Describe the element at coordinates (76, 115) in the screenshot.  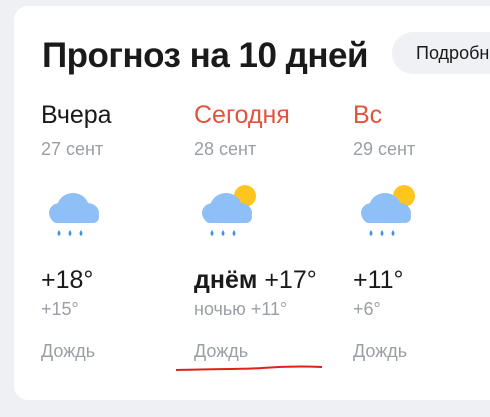
I see `day-name: Вчера` at that location.